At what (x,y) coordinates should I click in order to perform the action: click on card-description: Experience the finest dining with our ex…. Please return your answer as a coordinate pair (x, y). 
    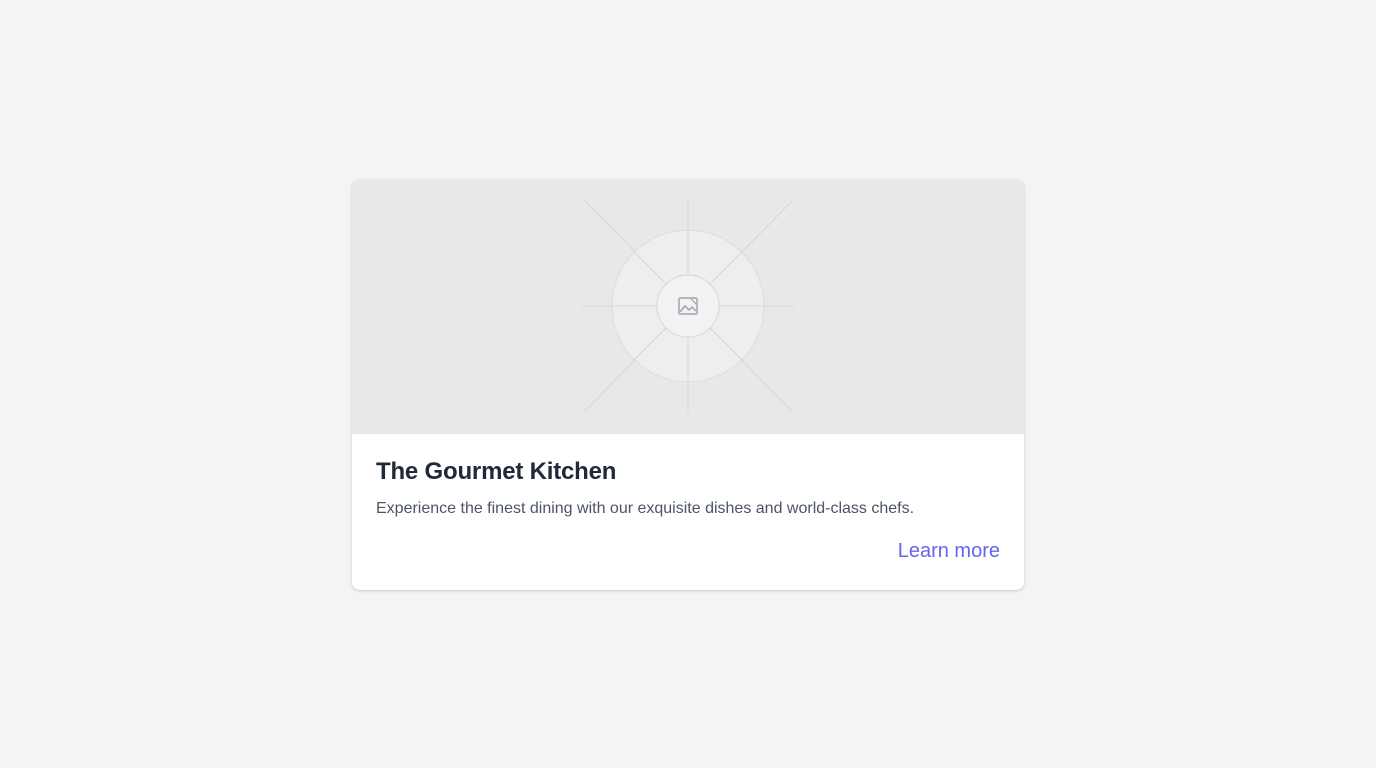
    Looking at the image, I should click on (645, 508).